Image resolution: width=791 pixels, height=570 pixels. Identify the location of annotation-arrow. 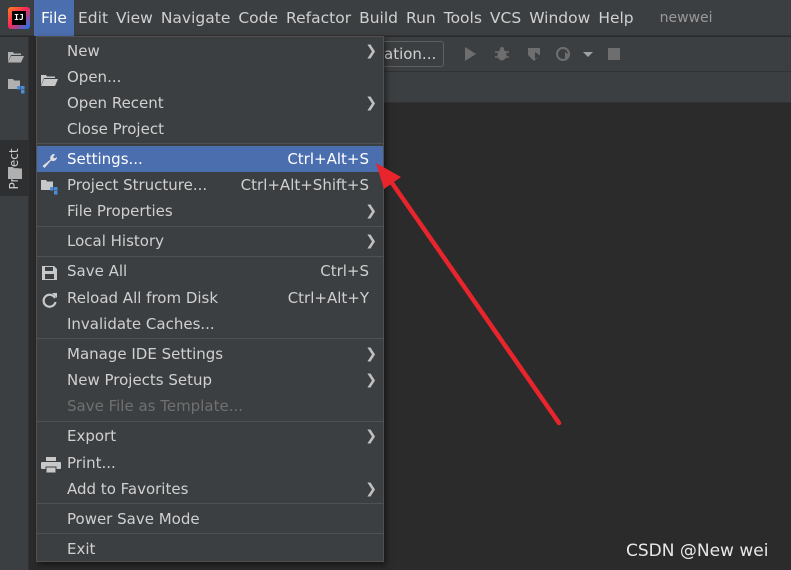
(469, 294).